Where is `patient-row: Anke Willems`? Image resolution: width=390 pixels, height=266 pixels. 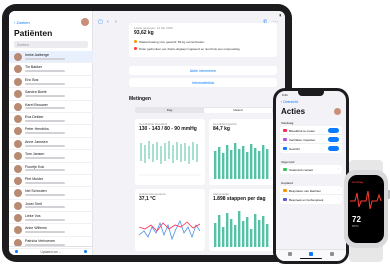 patient-row: Anke Willems is located at coordinates (51, 230).